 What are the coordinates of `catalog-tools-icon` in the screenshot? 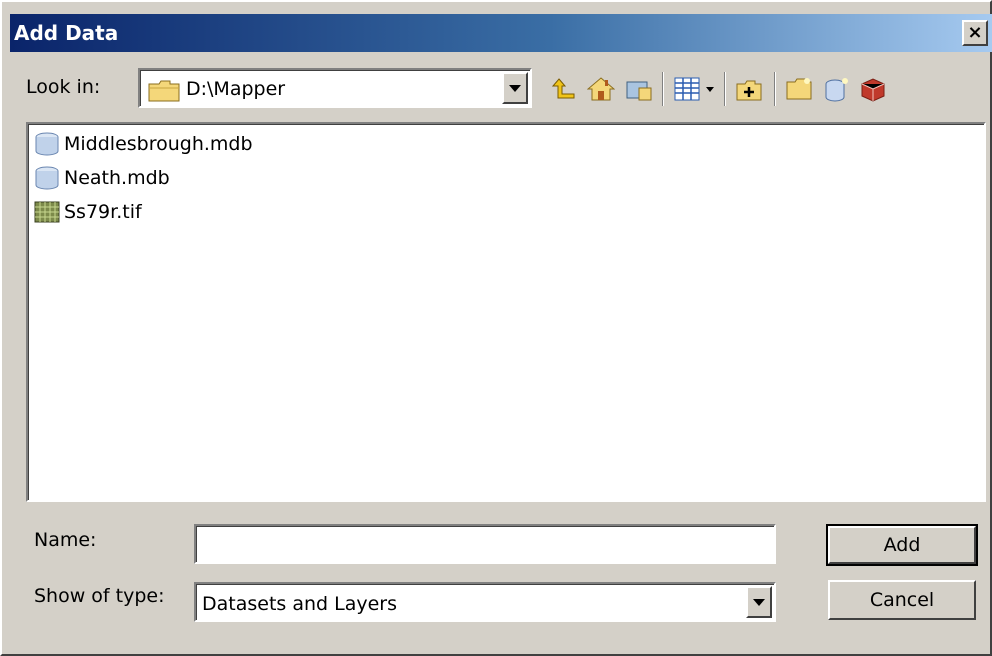 It's located at (873, 90).